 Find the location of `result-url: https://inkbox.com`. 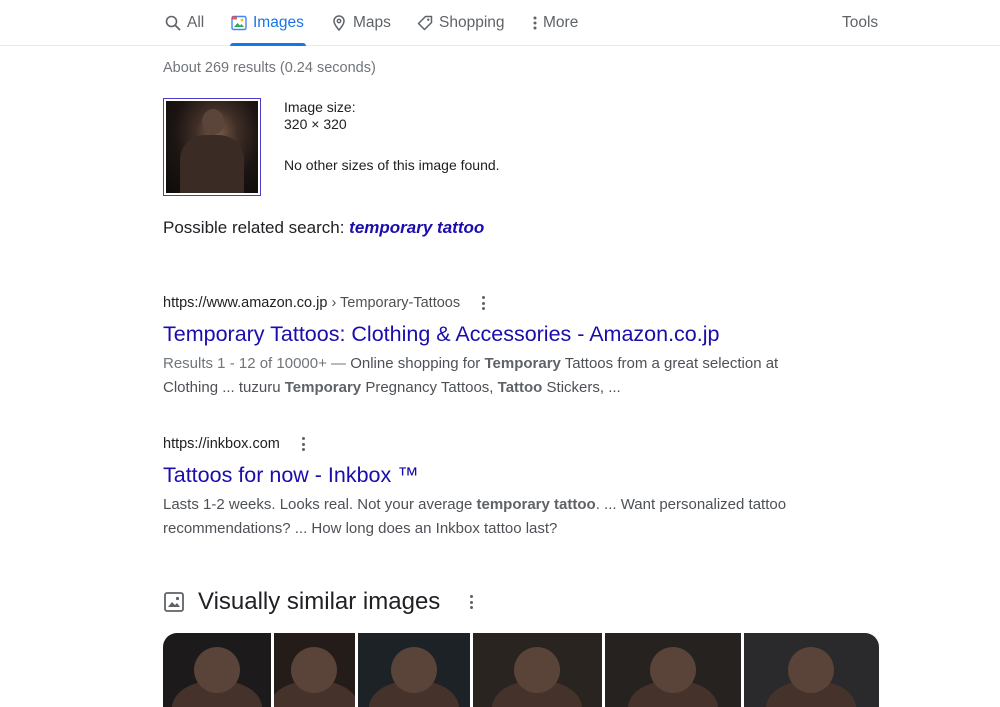

result-url: https://inkbox.com is located at coordinates (493, 444).